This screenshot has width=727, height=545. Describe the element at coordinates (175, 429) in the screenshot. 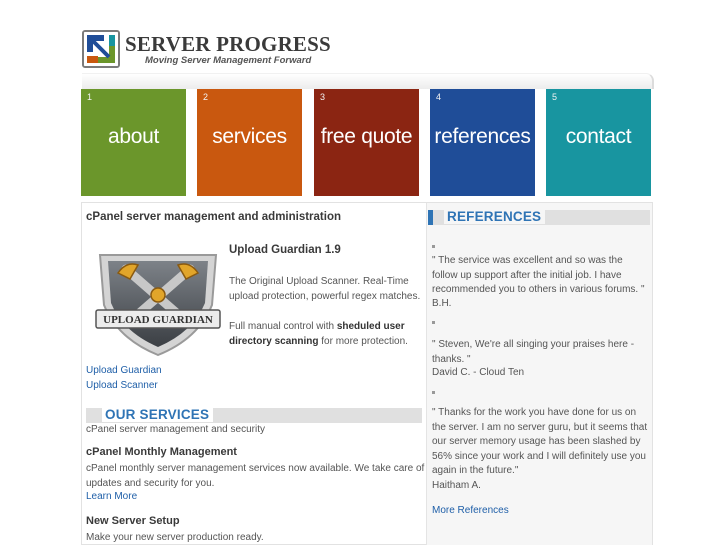

I see `services-subtitle: cPanel server management and security` at that location.